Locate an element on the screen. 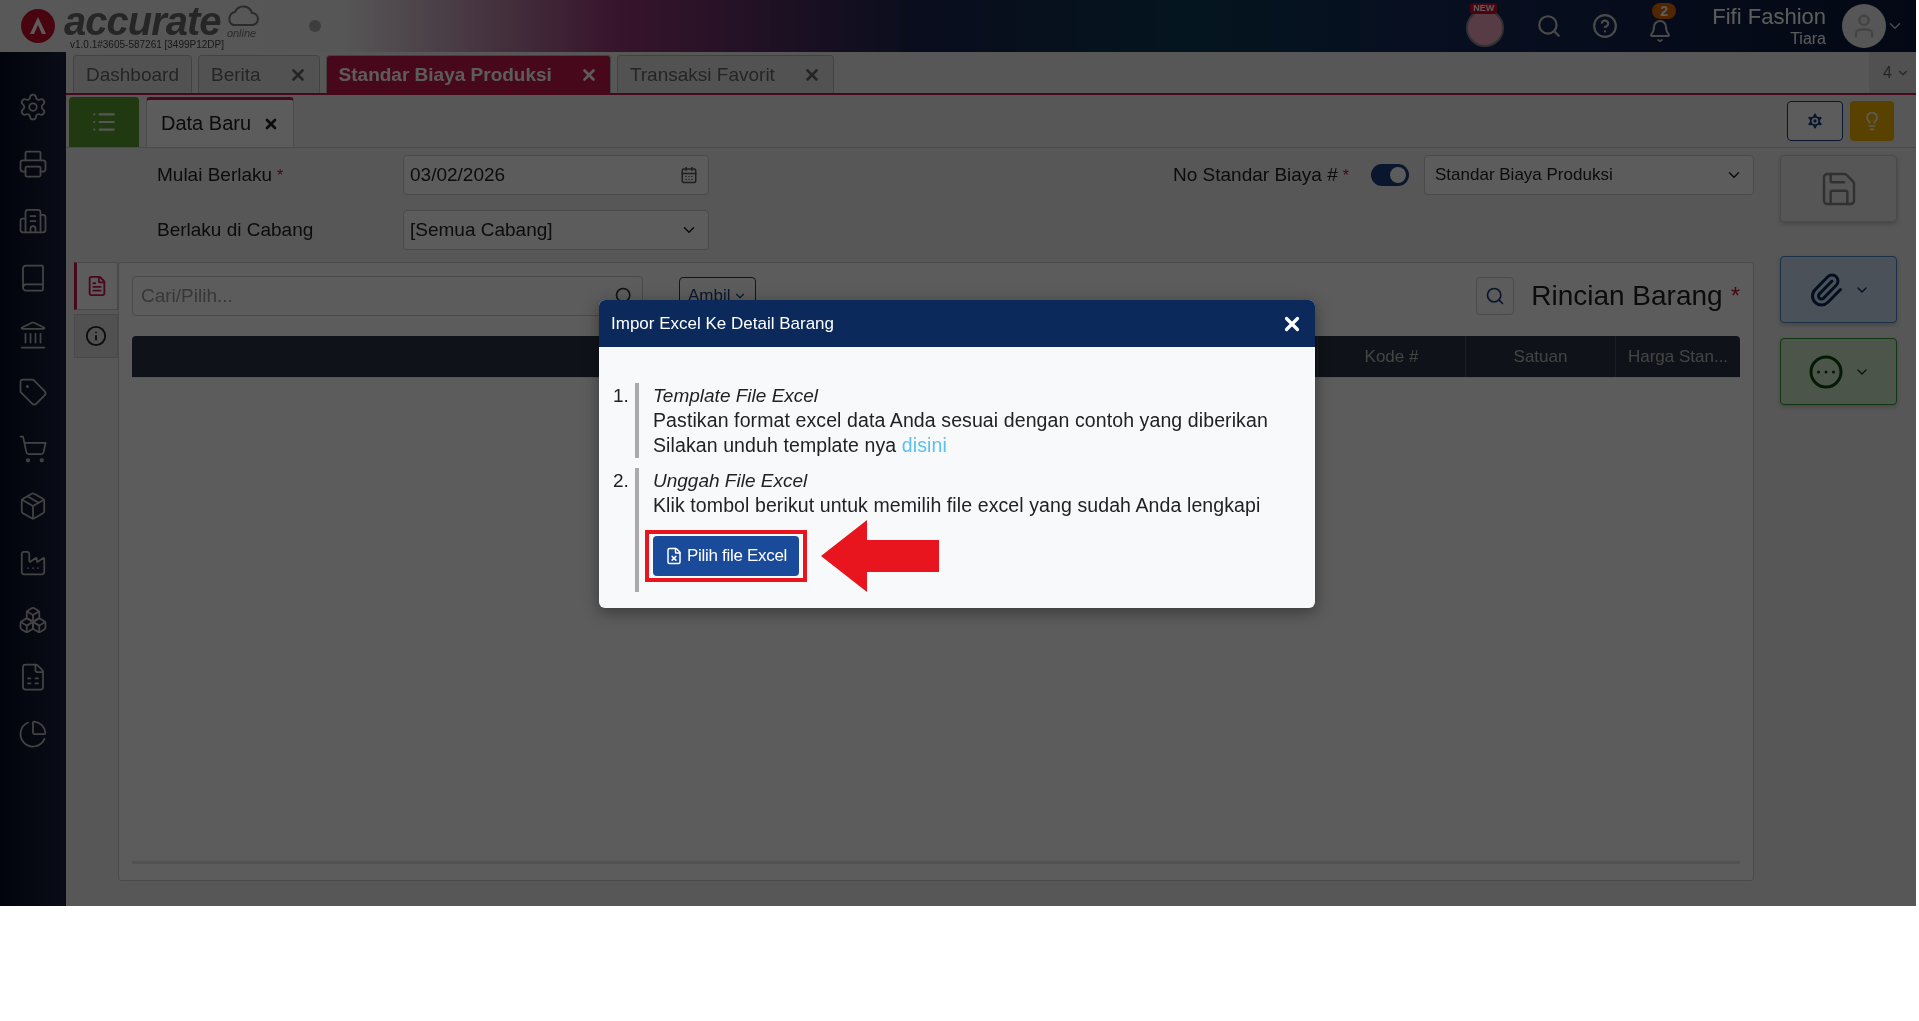 The width and height of the screenshot is (1919, 1021). tag-icon is located at coordinates (33, 392).